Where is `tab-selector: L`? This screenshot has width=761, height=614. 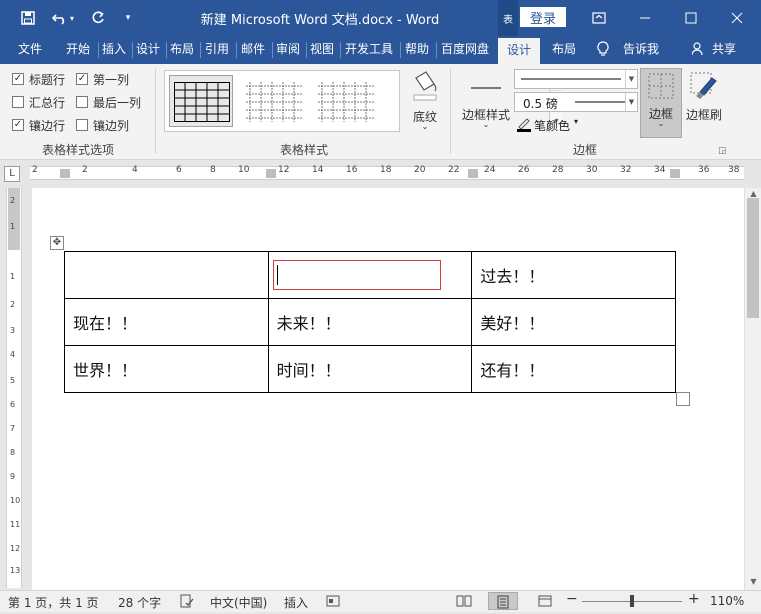
tab-selector: L is located at coordinates (12, 174).